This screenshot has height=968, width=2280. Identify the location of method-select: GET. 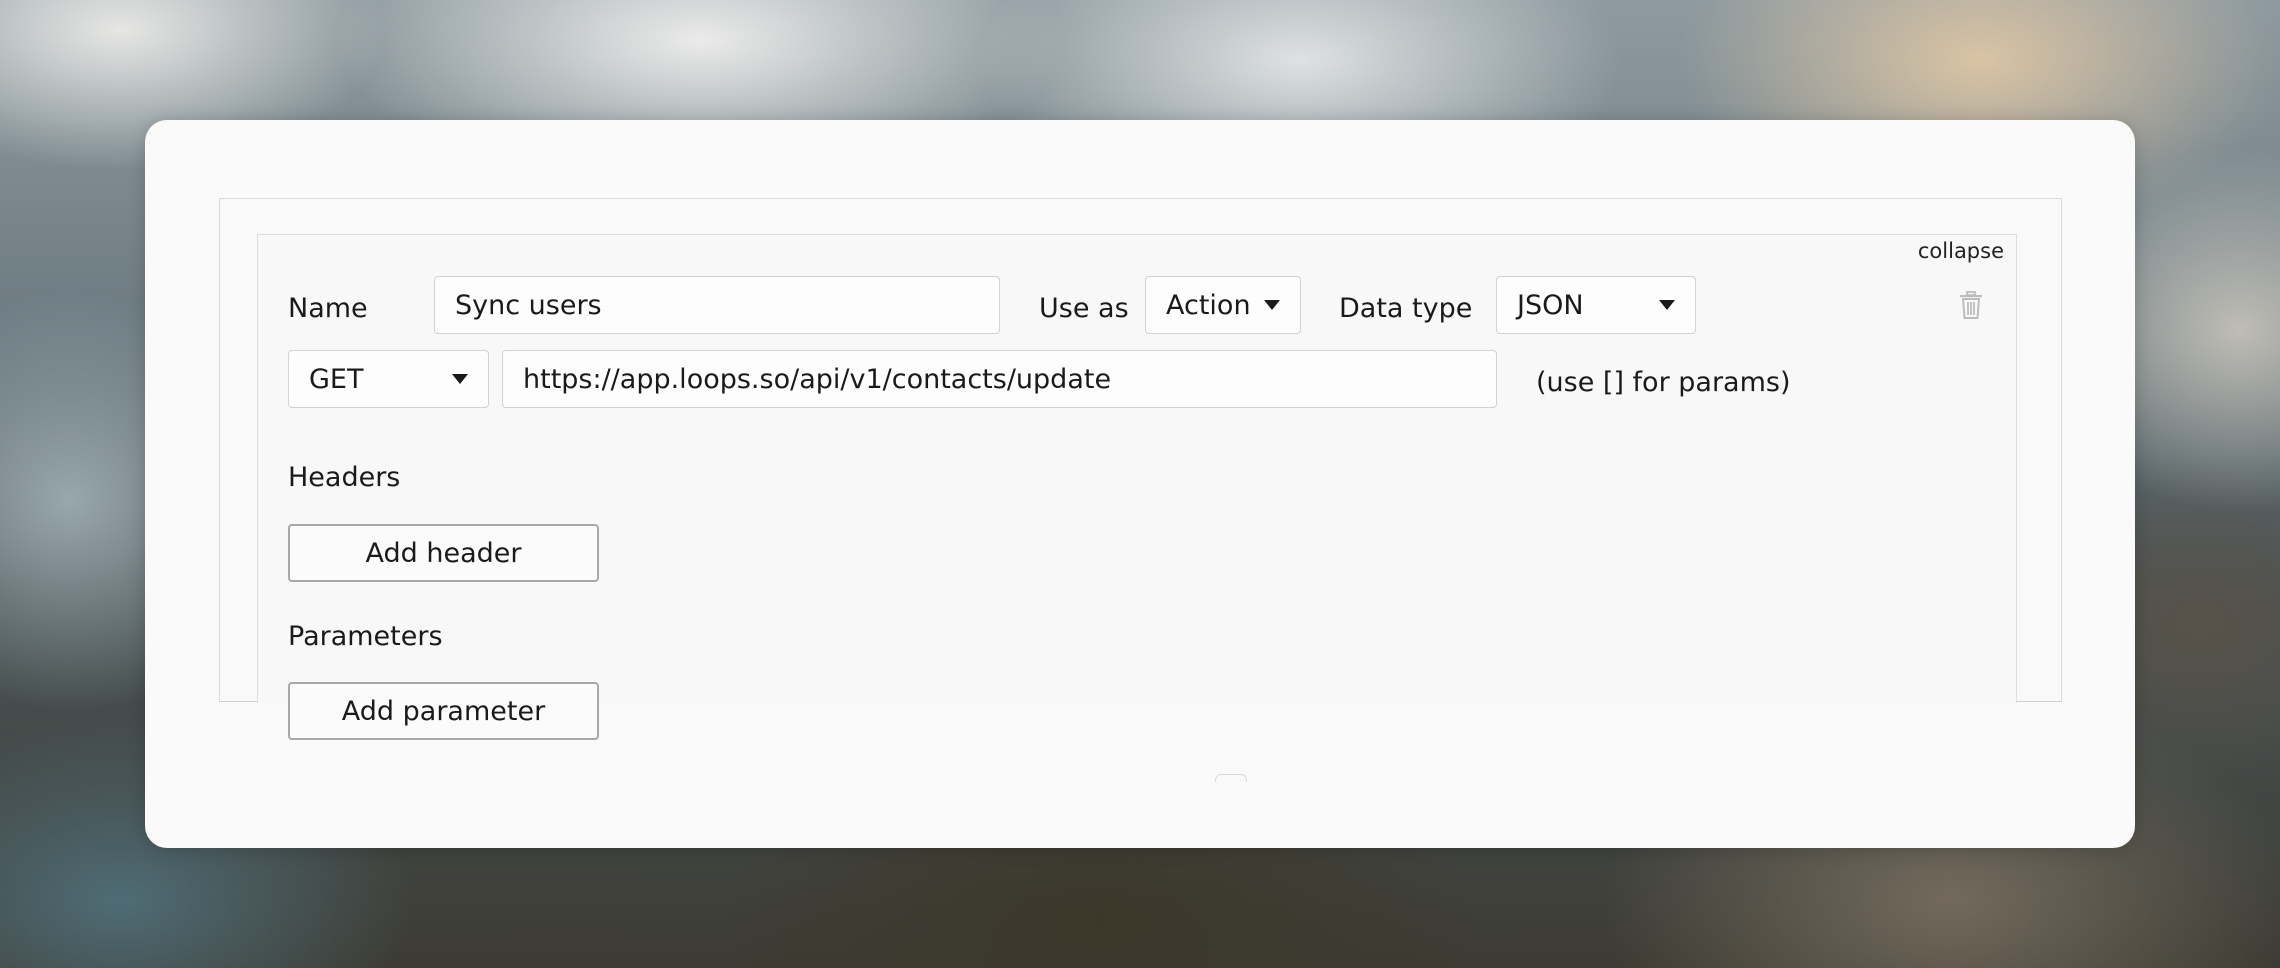
(388, 379).